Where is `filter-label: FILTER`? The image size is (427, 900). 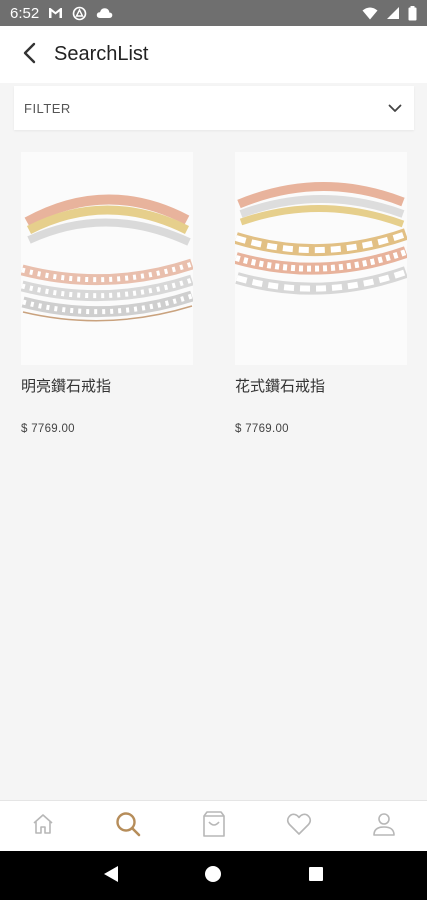 filter-label: FILTER is located at coordinates (47, 108).